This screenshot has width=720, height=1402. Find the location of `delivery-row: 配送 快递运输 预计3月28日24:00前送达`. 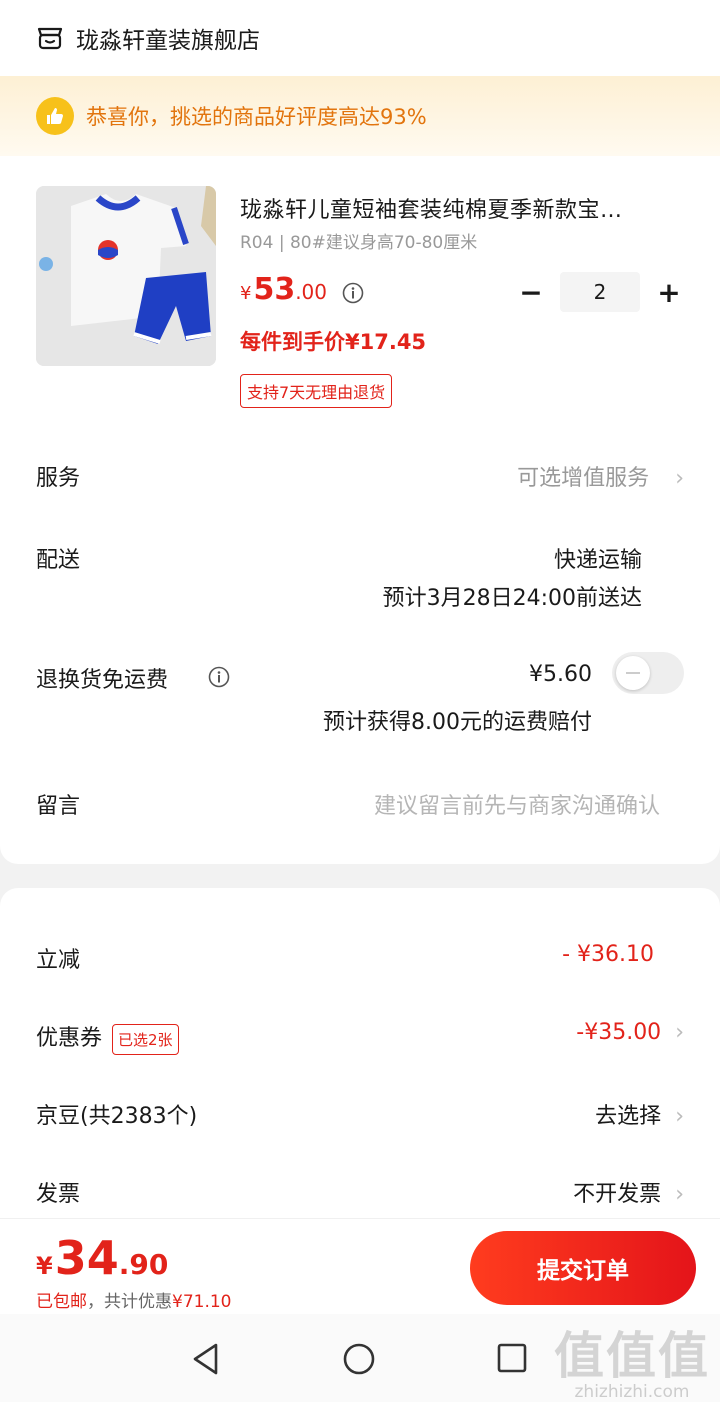

delivery-row: 配送 快递运输 预计3月28日24:00前送达 is located at coordinates (360, 576).